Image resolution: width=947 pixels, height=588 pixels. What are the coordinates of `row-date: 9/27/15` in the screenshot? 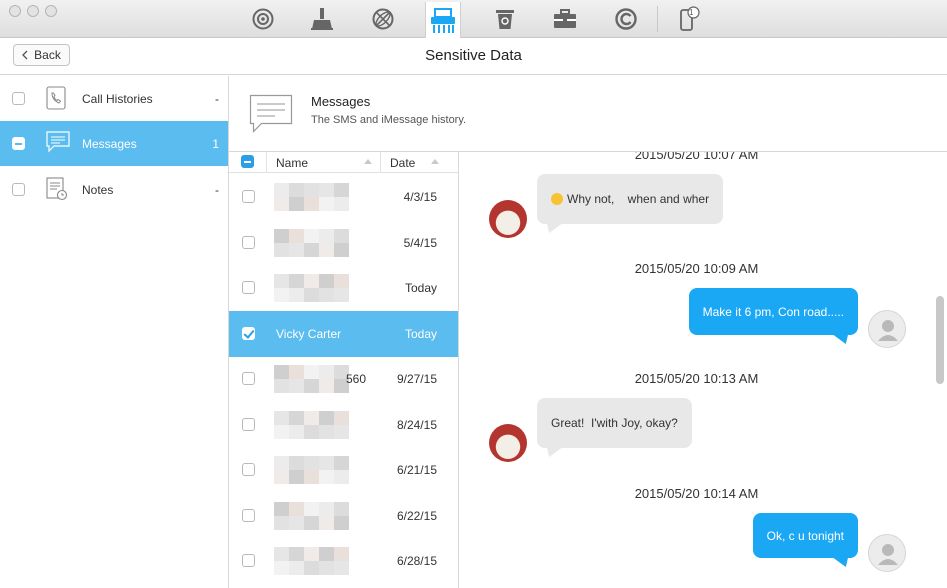 It's located at (416, 379).